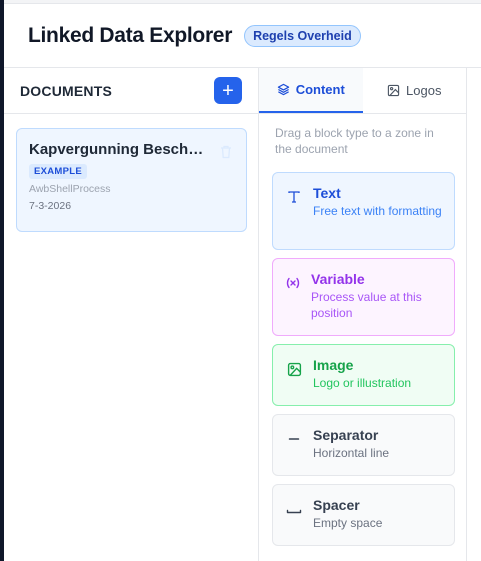 This screenshot has height=561, width=481. I want to click on block-spacer-title: Spacer, so click(336, 505).